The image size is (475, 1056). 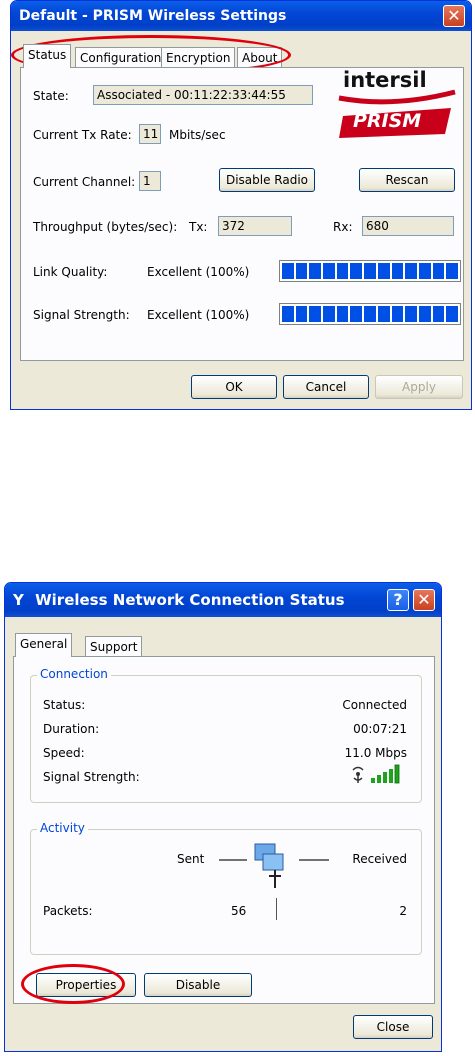 I want to click on duration-label: Duration:, so click(x=71, y=729).